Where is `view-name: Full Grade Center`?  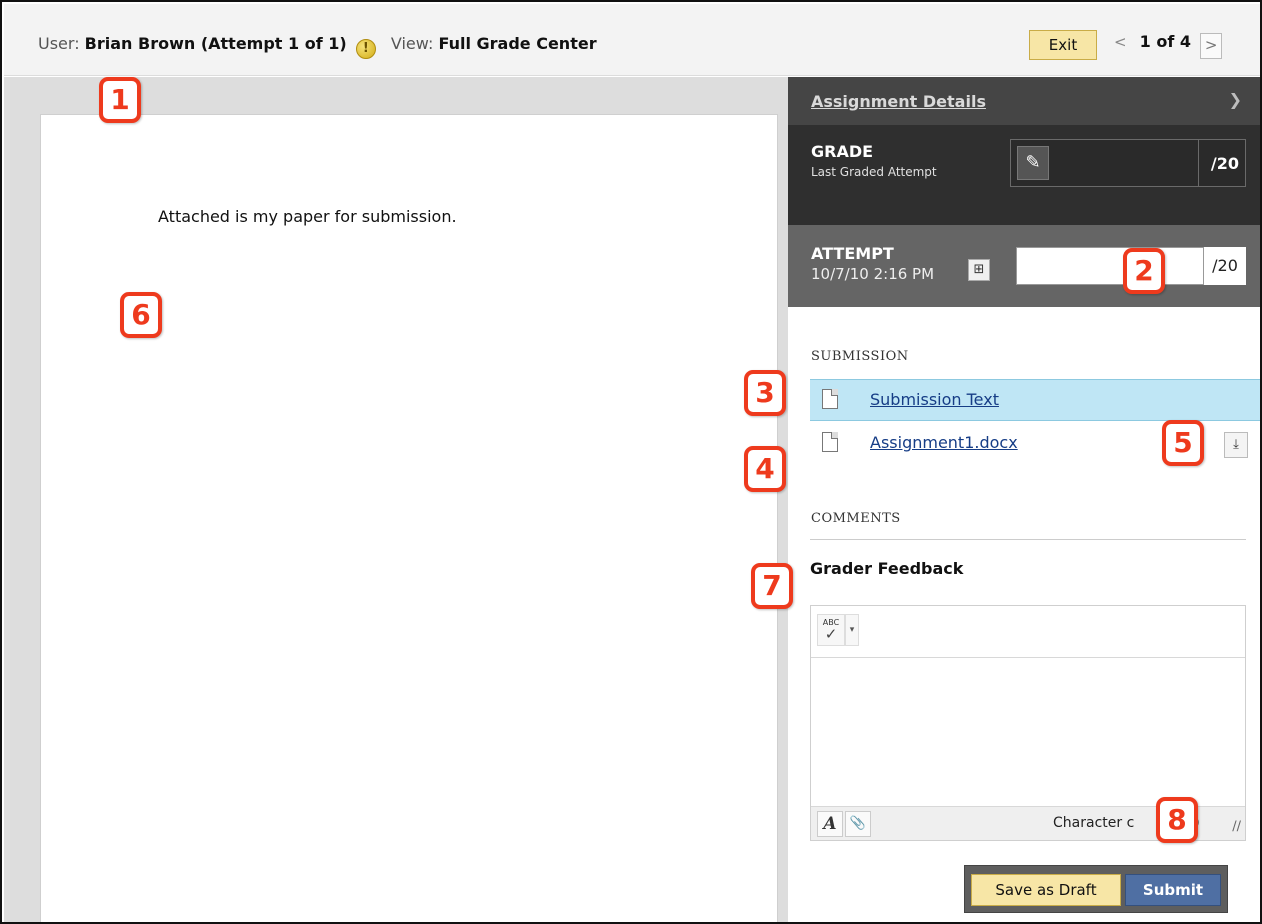
view-name: Full Grade Center is located at coordinates (517, 43).